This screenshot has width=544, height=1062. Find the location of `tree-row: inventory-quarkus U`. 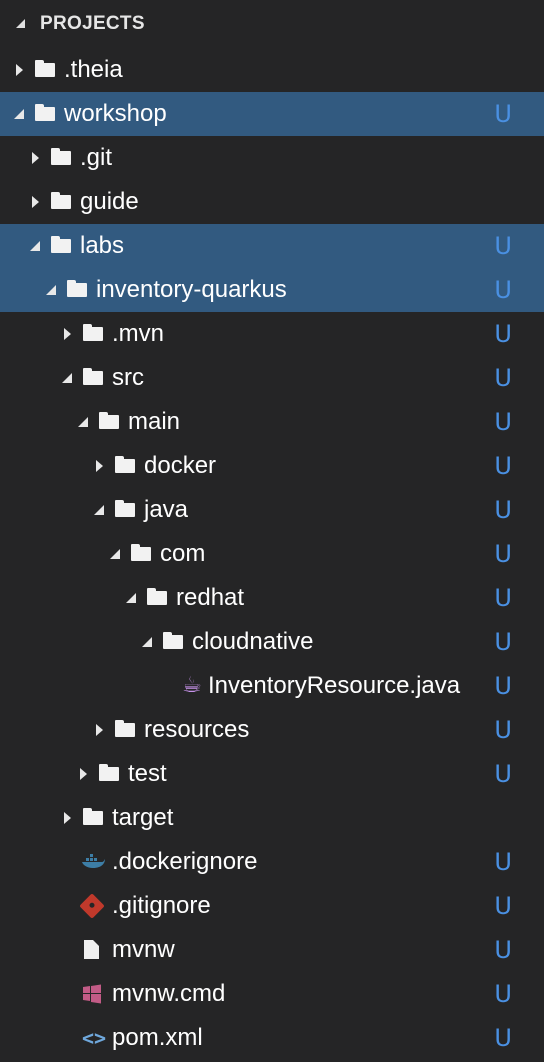

tree-row: inventory-quarkus U is located at coordinates (272, 290).